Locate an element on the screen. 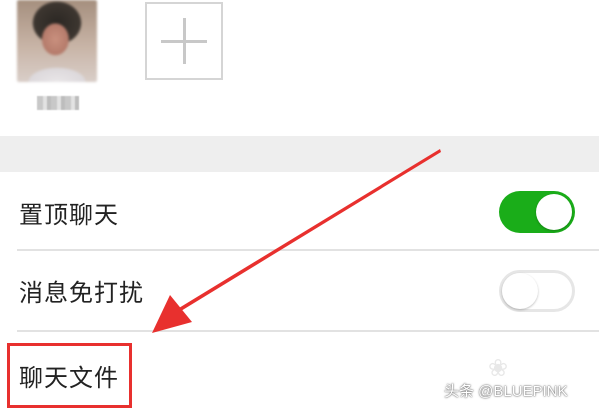 The width and height of the screenshot is (599, 416). watermark: 头条 @BLUEPINK is located at coordinates (506, 391).